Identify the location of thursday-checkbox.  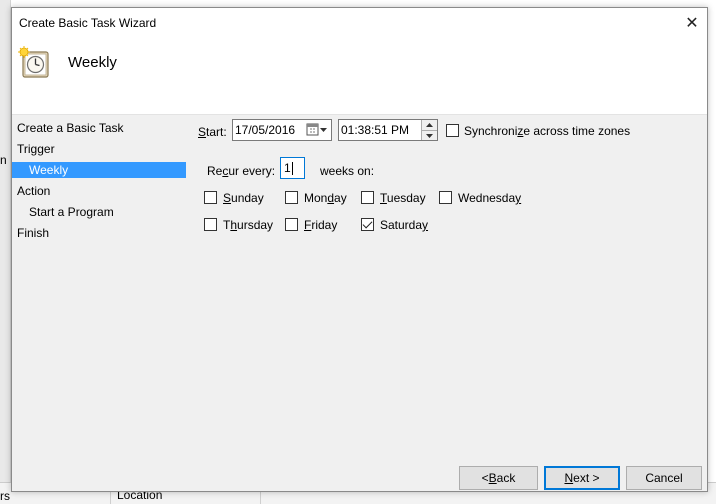
(210, 224).